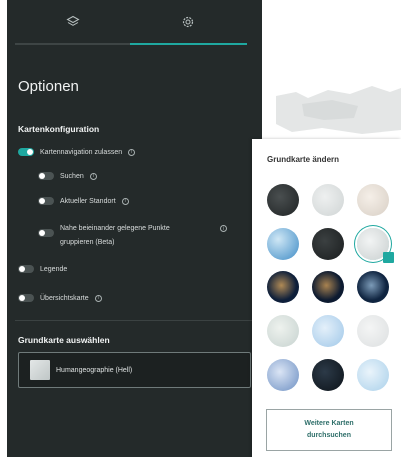 The image size is (401, 457). I want to click on option-current-location: Aktueller Standort i, so click(83, 201).